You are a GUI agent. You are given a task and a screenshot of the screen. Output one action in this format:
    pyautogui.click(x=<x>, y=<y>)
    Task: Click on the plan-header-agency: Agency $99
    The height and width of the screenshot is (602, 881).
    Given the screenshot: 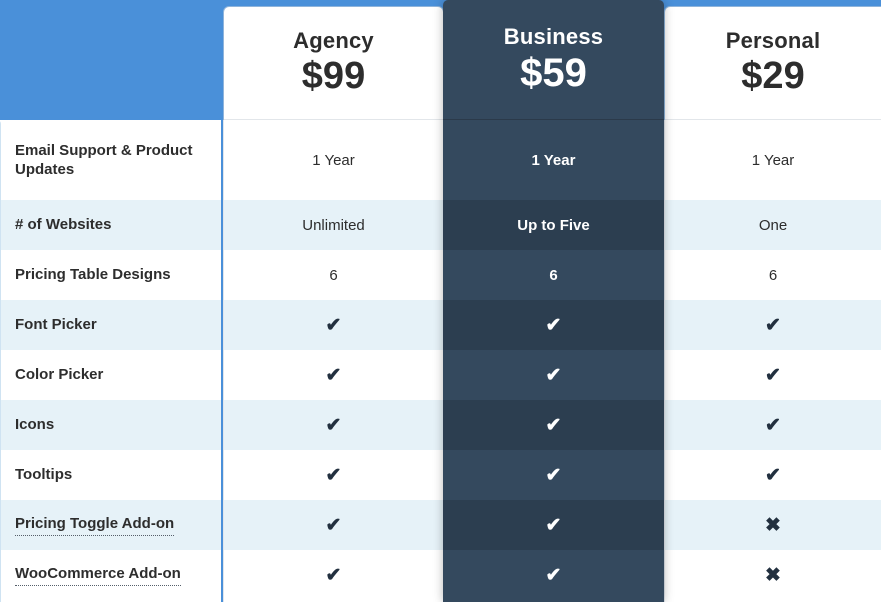 What is the action you would take?
    pyautogui.click(x=333, y=63)
    